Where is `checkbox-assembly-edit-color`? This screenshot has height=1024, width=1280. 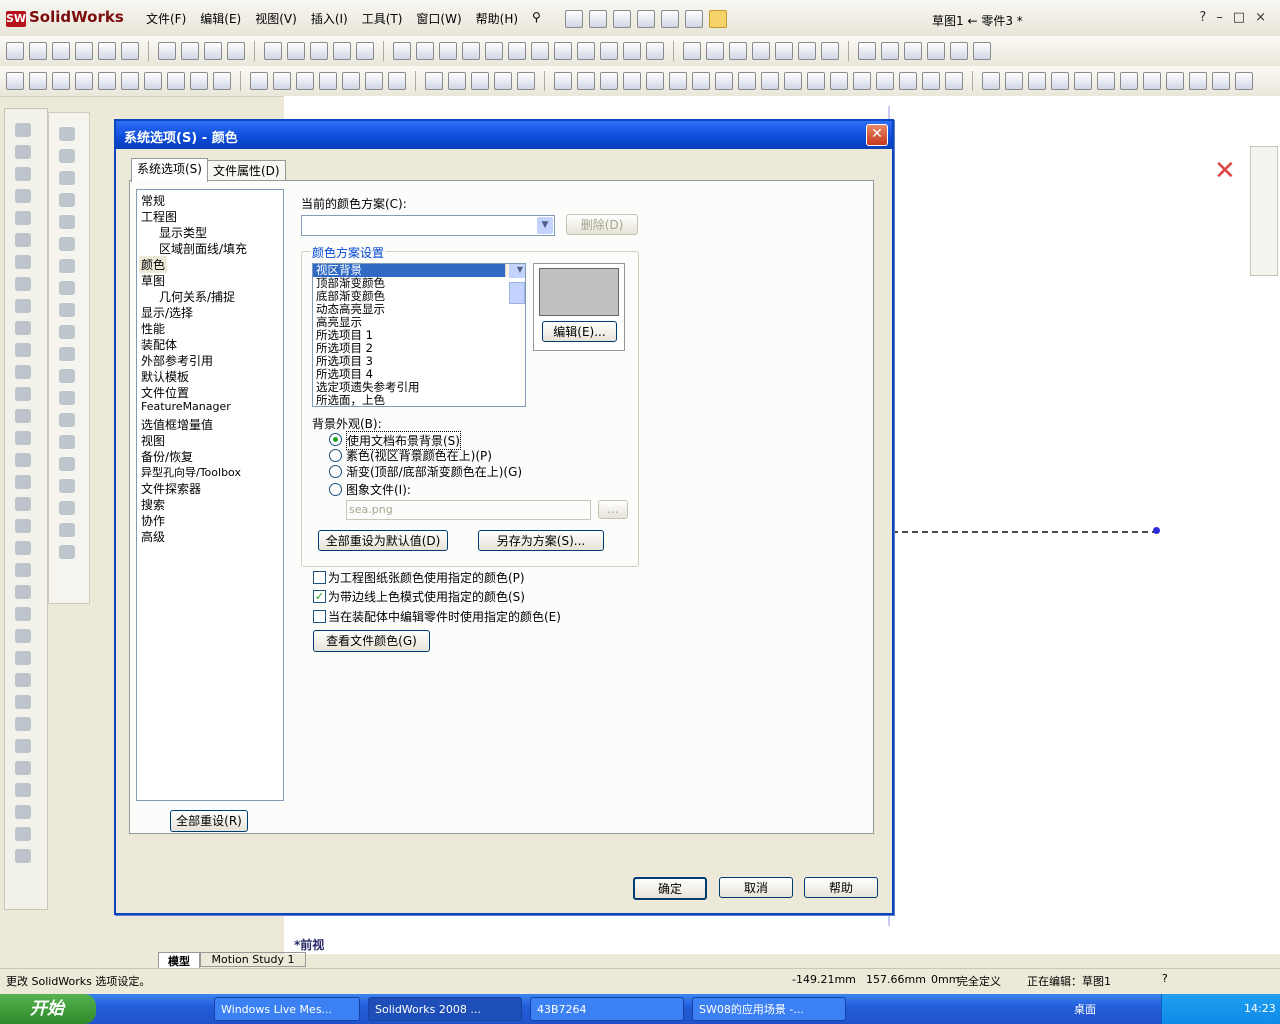
checkbox-assembly-edit-color is located at coordinates (319, 616).